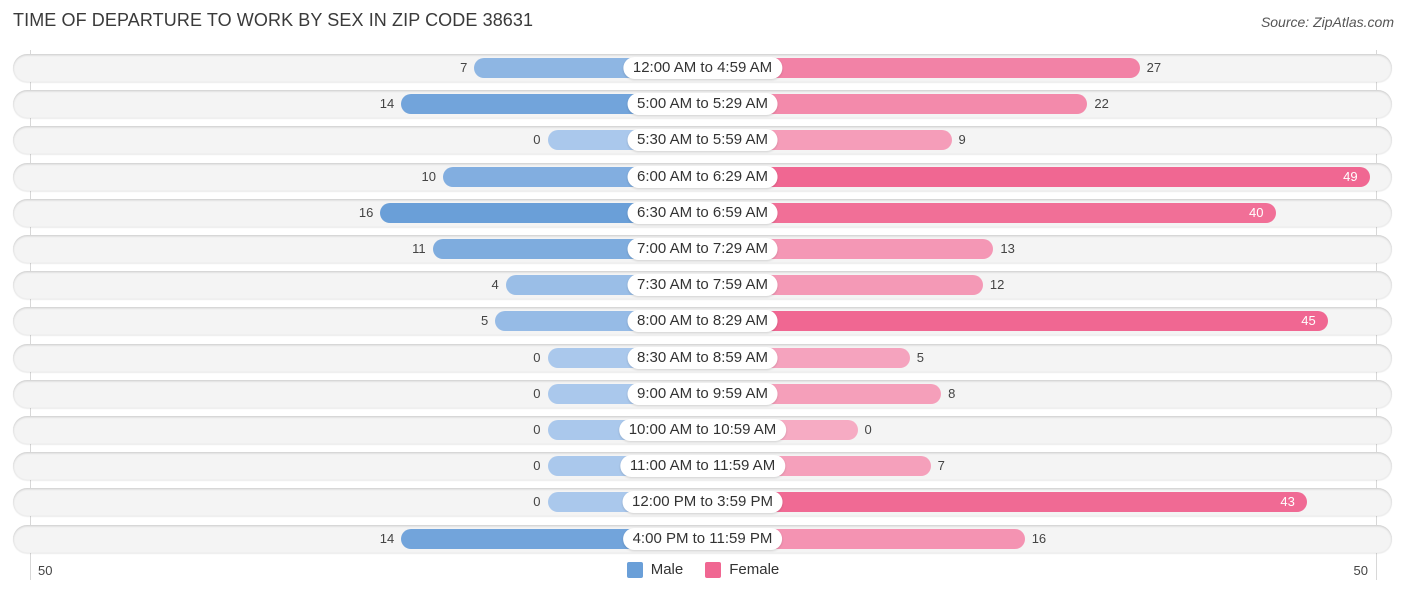  I want to click on female-value-label: 22, so click(1101, 104).